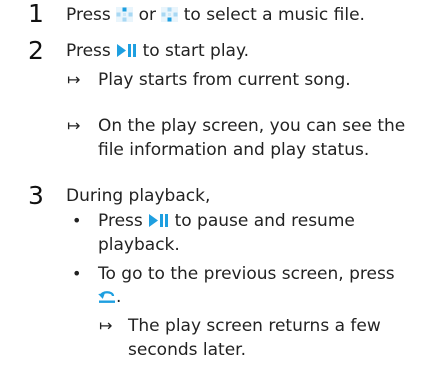 Image resolution: width=439 pixels, height=388 pixels. I want to click on step-1-or-text: or, so click(147, 15).